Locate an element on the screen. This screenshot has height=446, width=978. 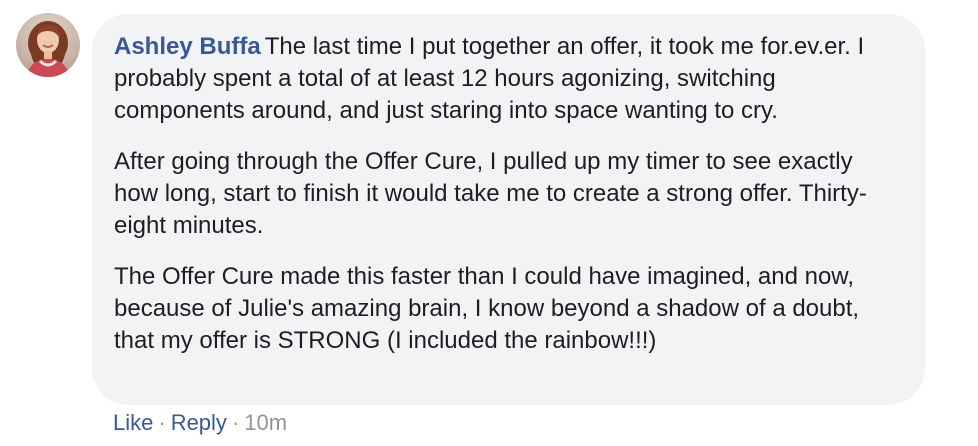
avatar is located at coordinates (48, 45).